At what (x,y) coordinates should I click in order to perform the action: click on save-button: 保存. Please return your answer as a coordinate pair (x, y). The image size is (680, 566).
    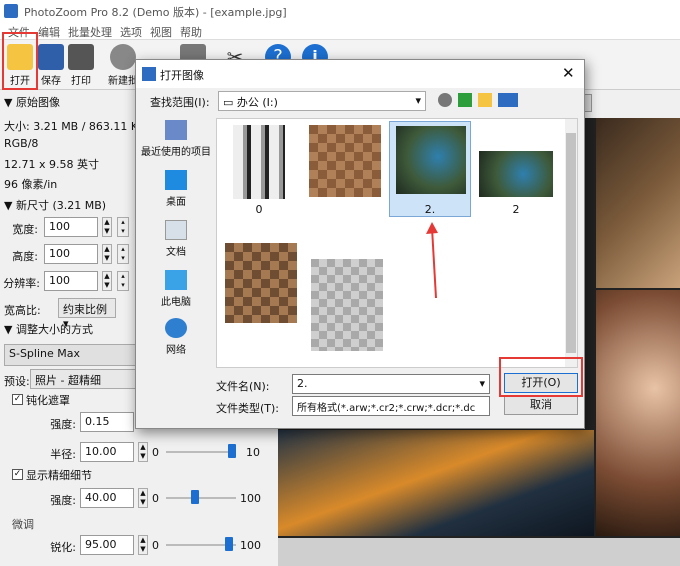
    Looking at the image, I should click on (51, 65).